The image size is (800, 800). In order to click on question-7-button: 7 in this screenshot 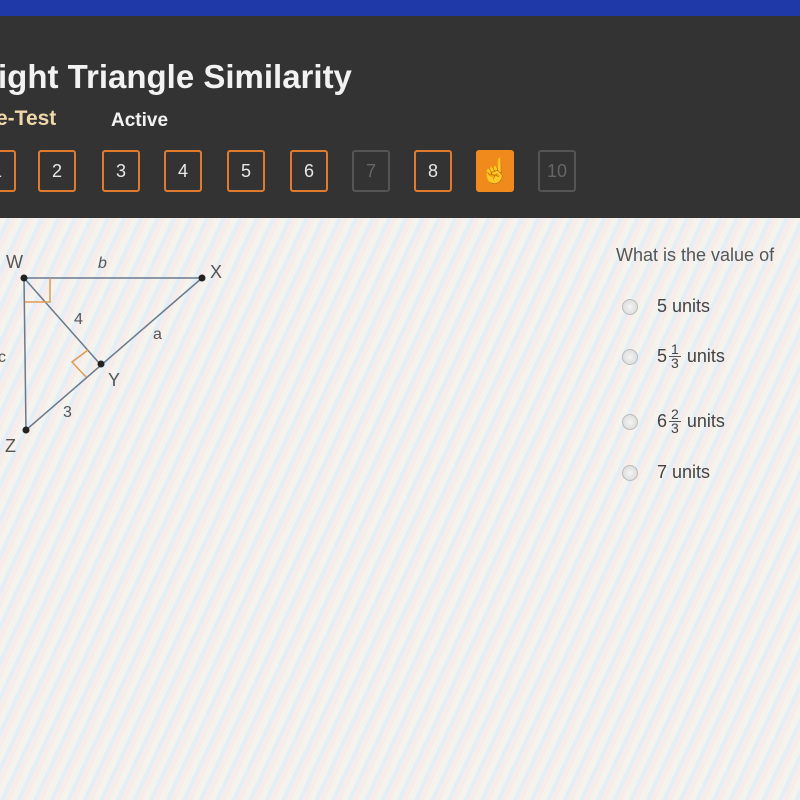, I will do `click(371, 171)`.